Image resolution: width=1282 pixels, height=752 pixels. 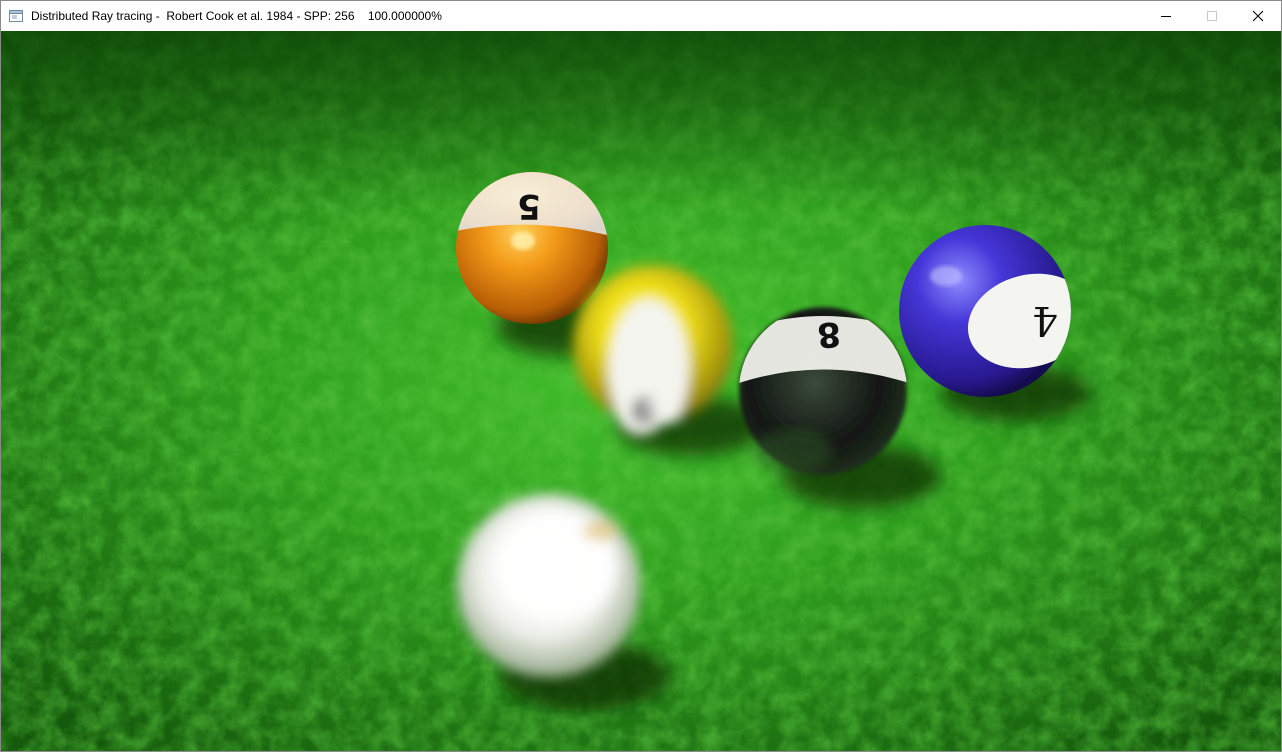 I want to click on caption-buttons, so click(x=1212, y=16).